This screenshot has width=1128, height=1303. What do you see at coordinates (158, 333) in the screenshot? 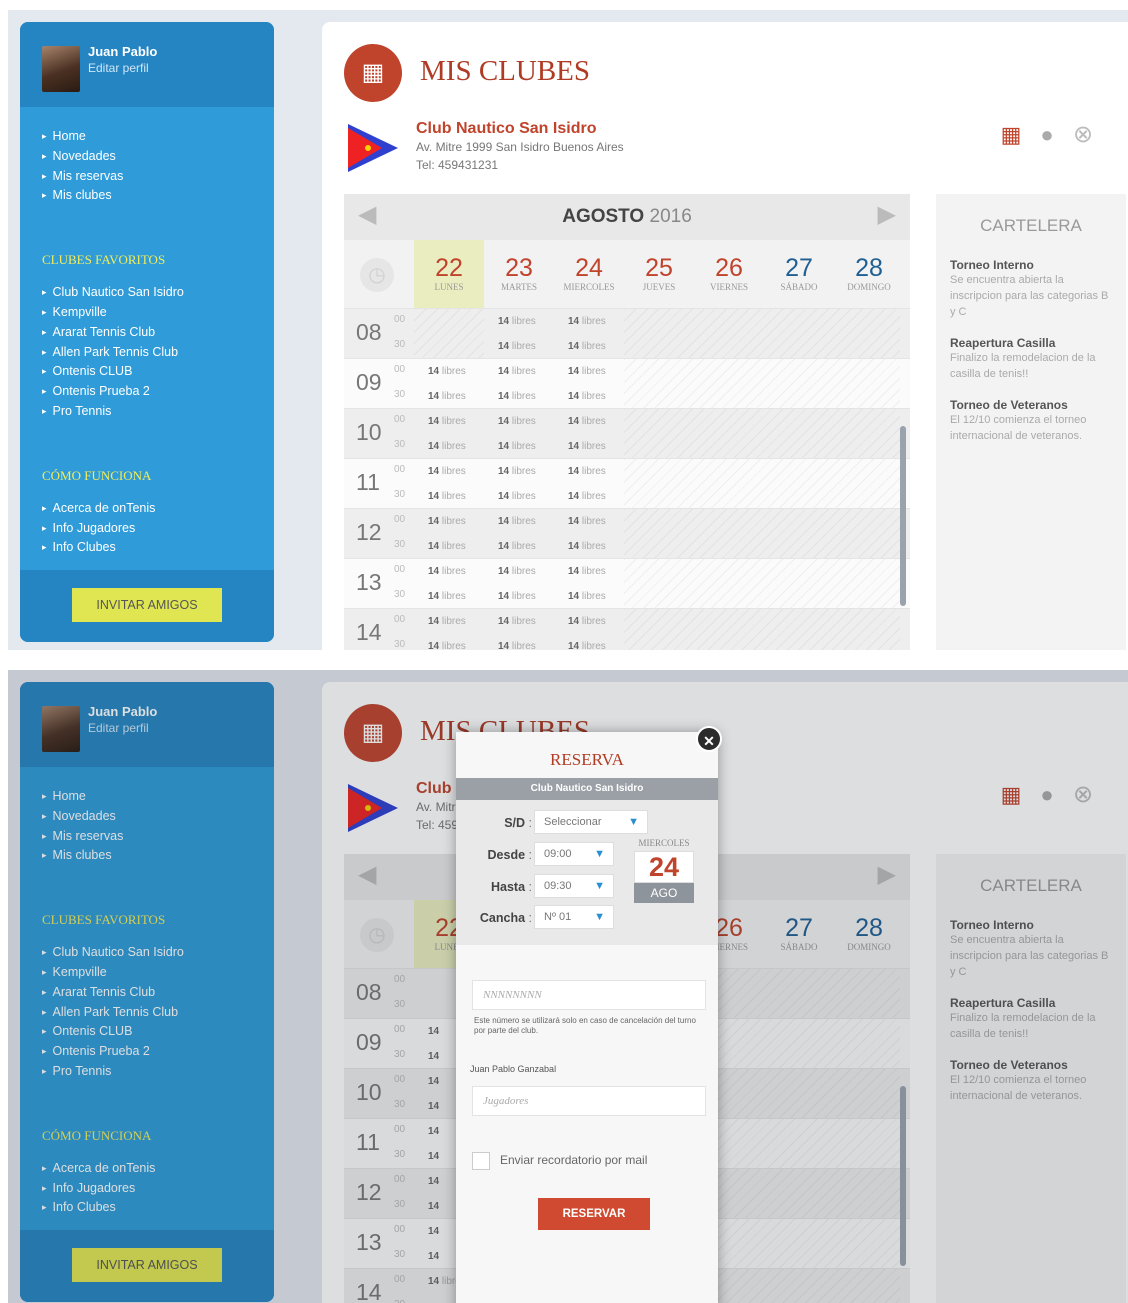
I see `favorite-item: Ararat Tennis Club` at bounding box center [158, 333].